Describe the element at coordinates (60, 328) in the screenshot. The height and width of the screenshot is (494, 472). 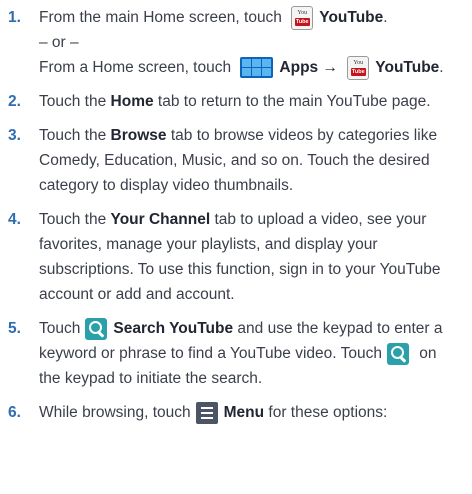
I see `step-text: Touch` at that location.